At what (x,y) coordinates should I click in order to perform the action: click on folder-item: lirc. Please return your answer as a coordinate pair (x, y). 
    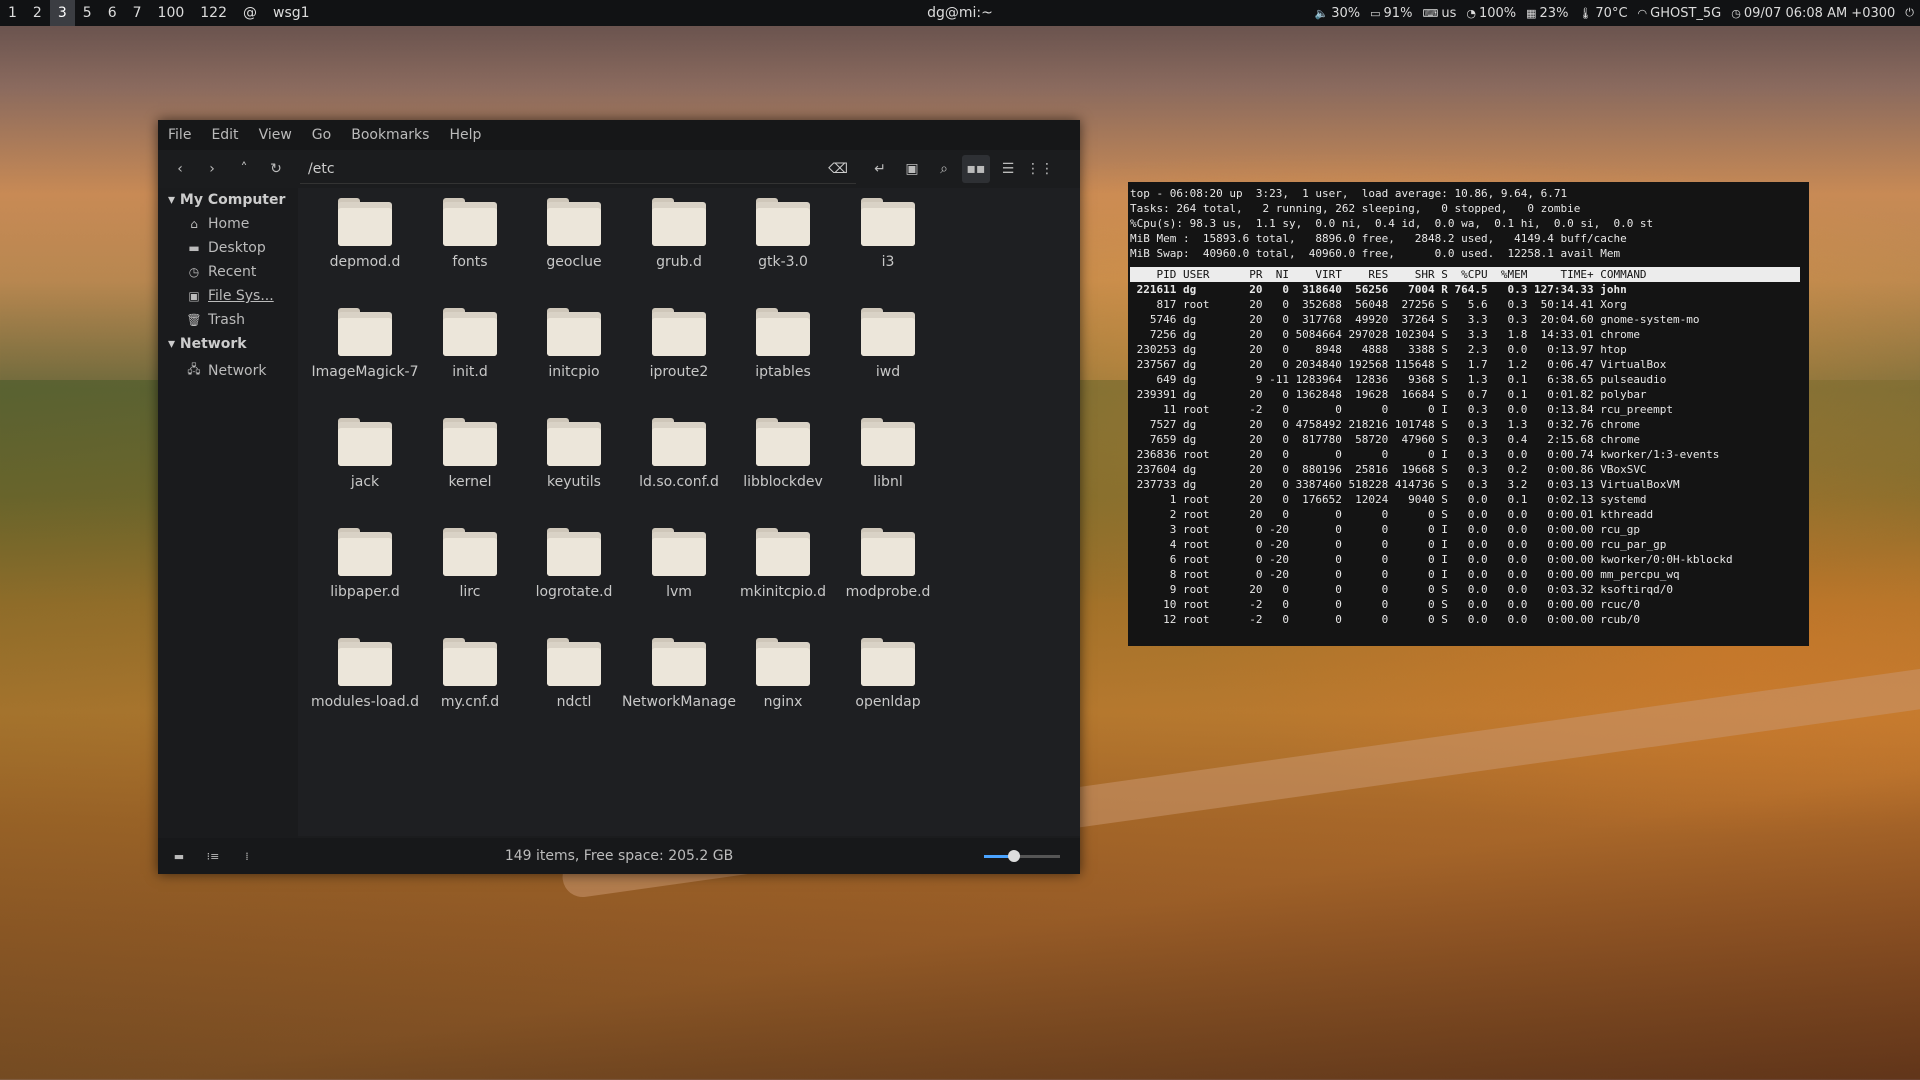
    Looking at the image, I should click on (470, 564).